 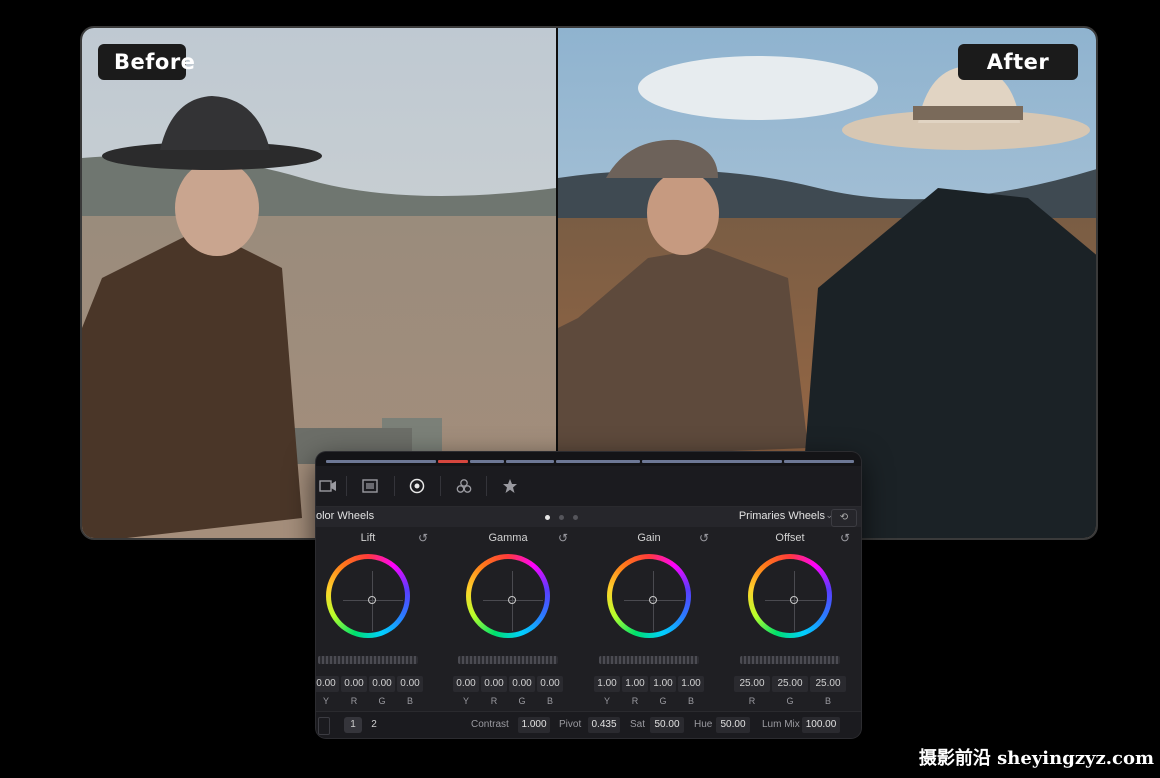 What do you see at coordinates (453, 461) in the screenshot?
I see `clip-bar-active` at bounding box center [453, 461].